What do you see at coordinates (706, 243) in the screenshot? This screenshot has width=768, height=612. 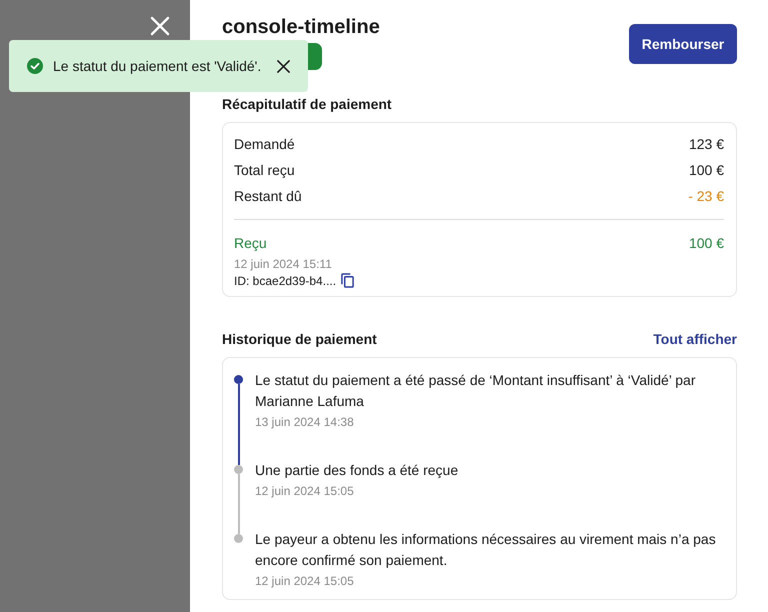 I see `receipt-amount: 100 €` at bounding box center [706, 243].